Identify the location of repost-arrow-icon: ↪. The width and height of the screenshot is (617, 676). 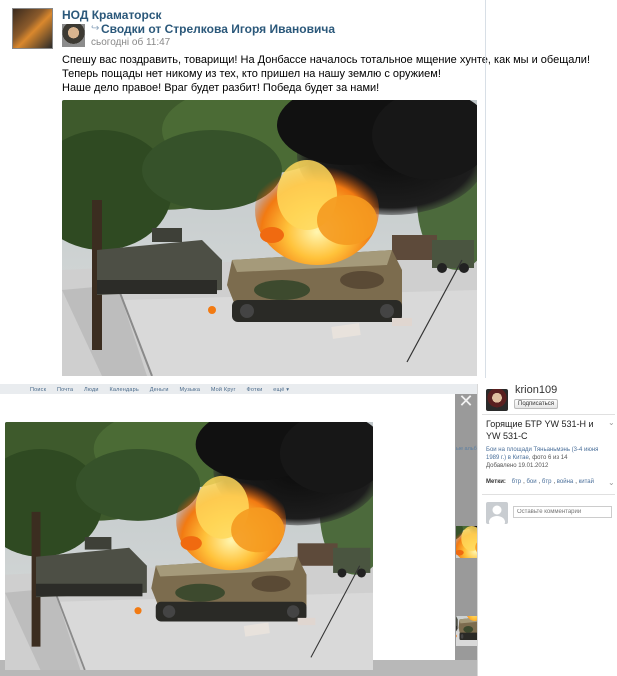
(95, 28).